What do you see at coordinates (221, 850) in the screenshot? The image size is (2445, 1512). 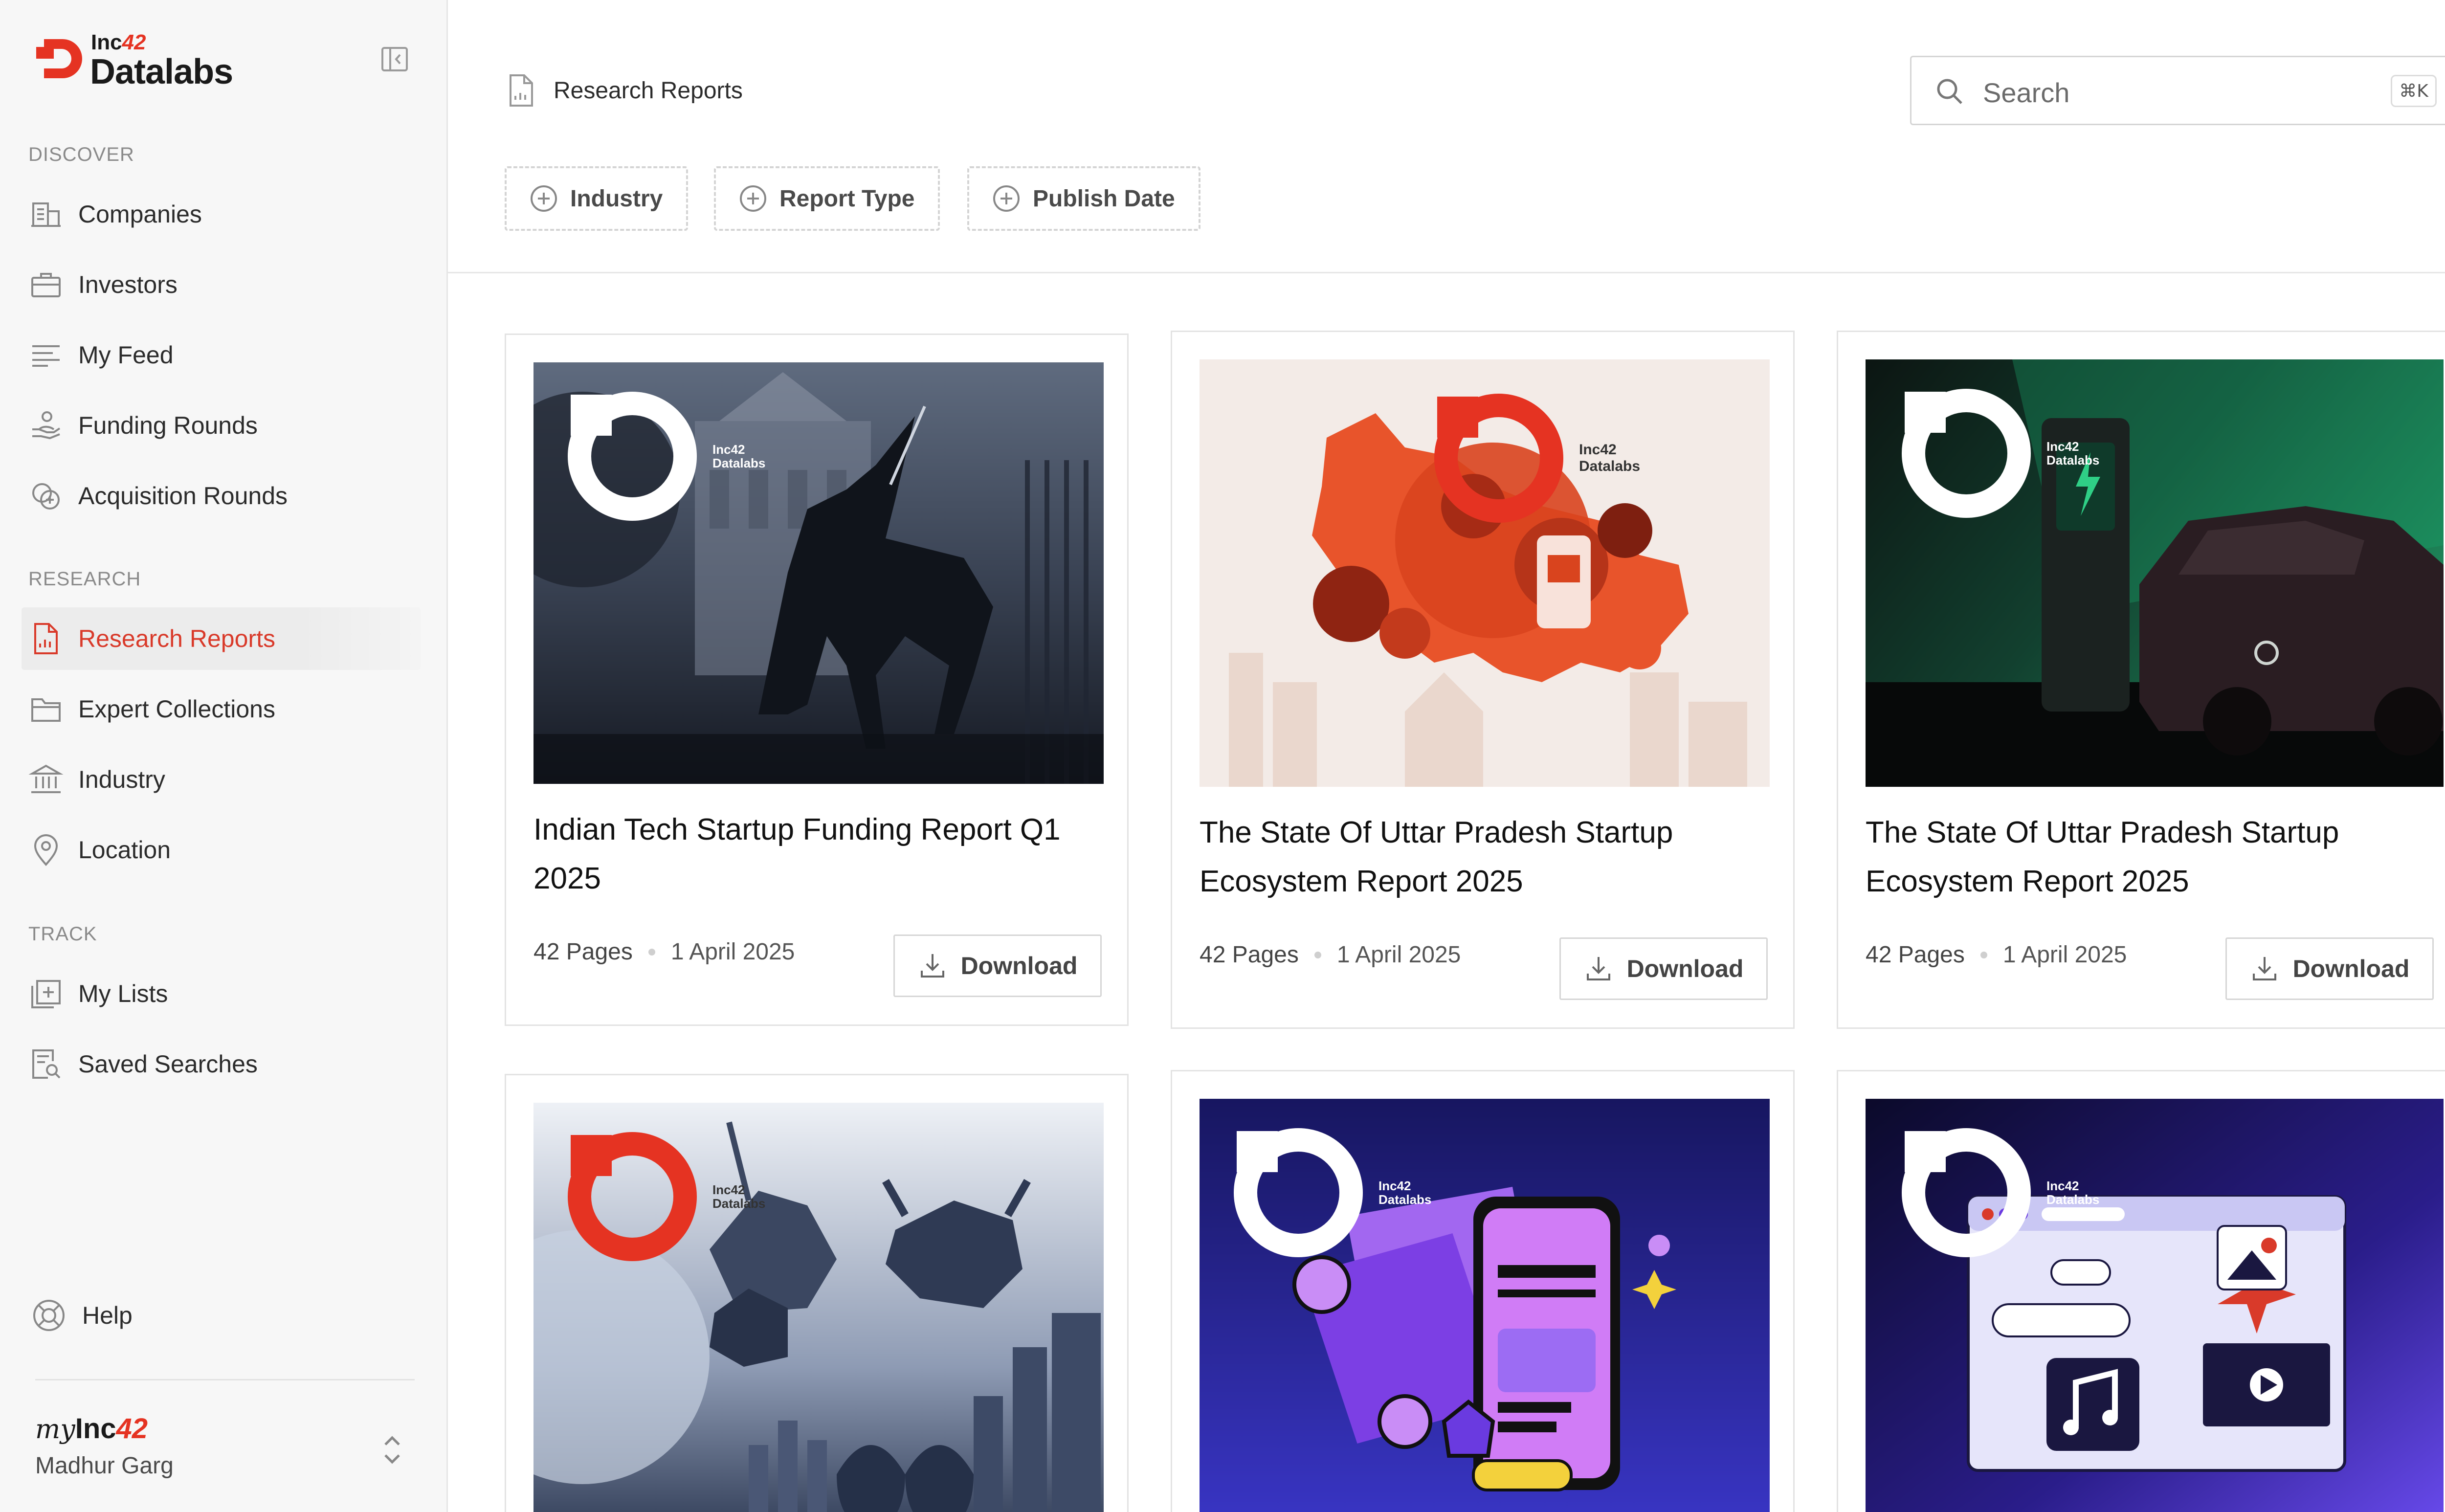 I see `sidebar-item-location: Location` at bounding box center [221, 850].